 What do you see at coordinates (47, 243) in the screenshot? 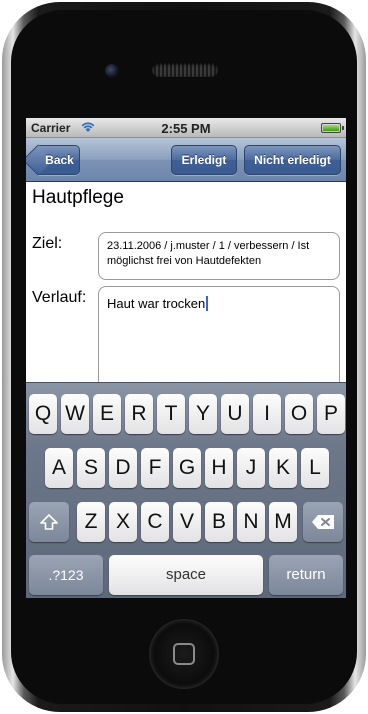
I see `ziel-label: Ziel:` at bounding box center [47, 243].